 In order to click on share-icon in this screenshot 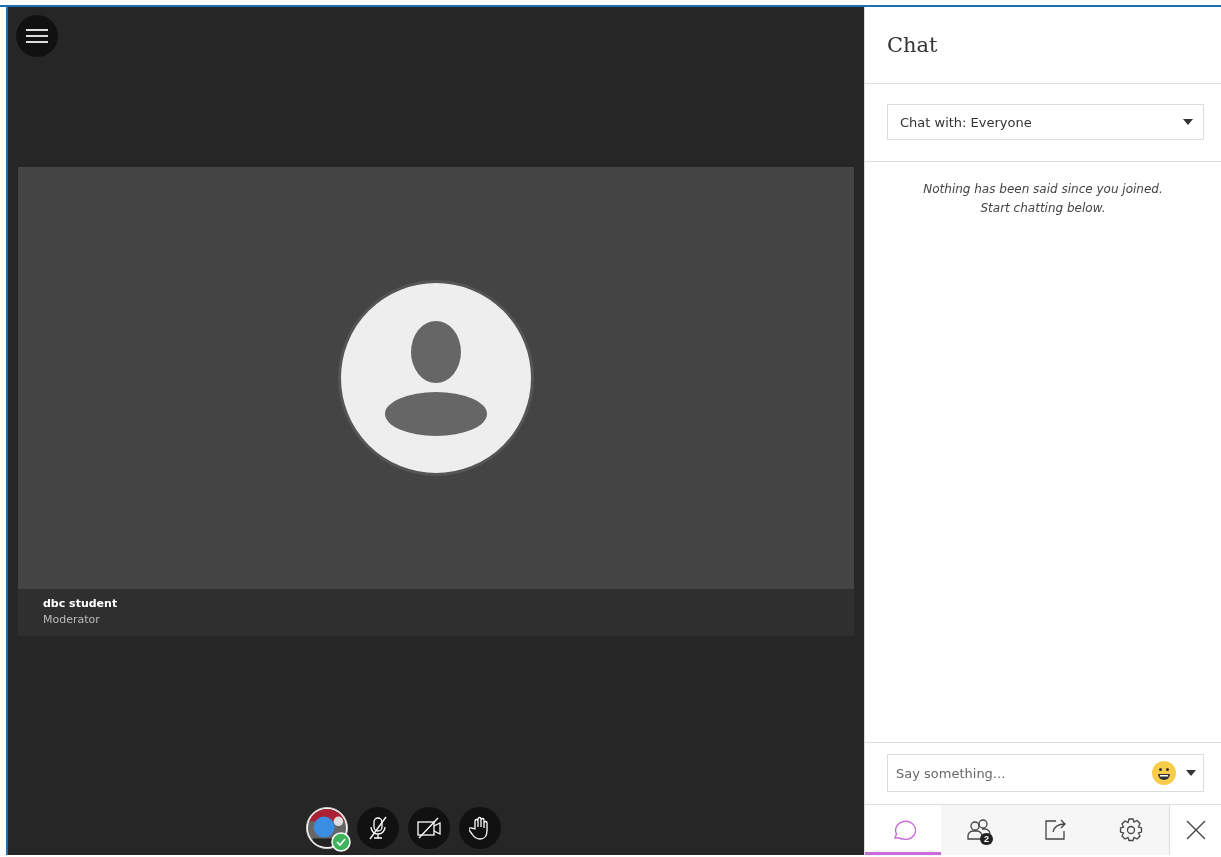, I will do `click(1055, 830)`.